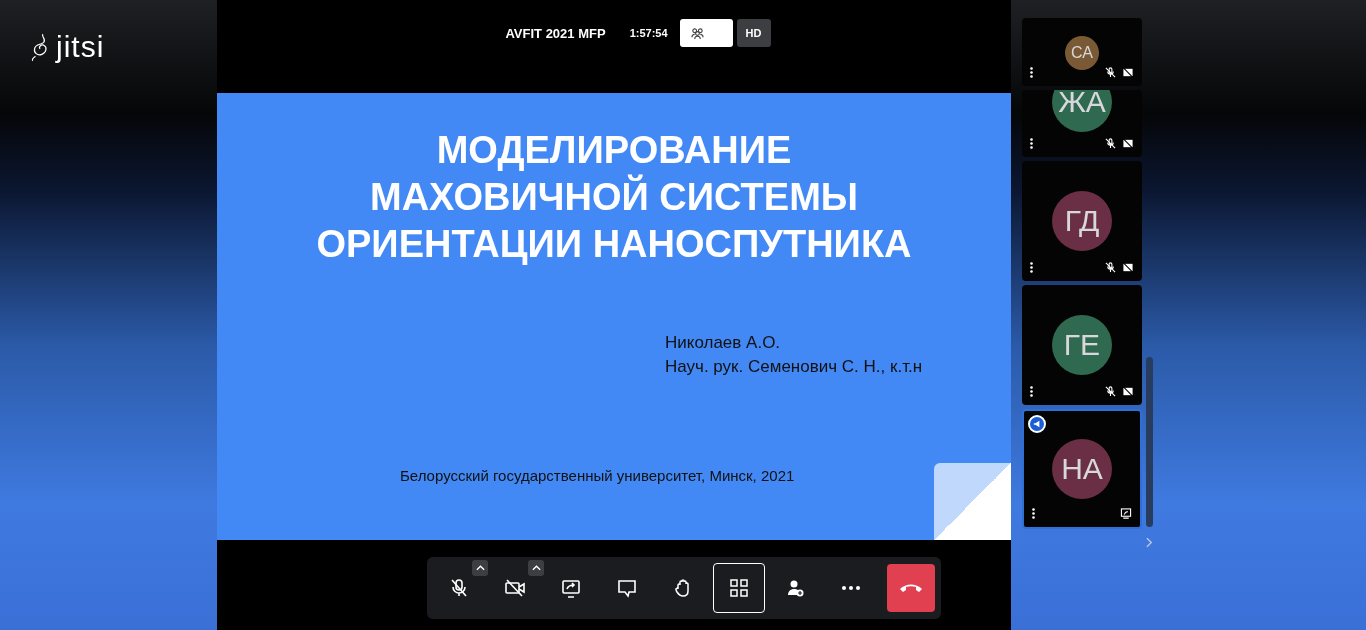 The width and height of the screenshot is (1366, 630). What do you see at coordinates (753, 33) in the screenshot?
I see `quality-label: HD` at bounding box center [753, 33].